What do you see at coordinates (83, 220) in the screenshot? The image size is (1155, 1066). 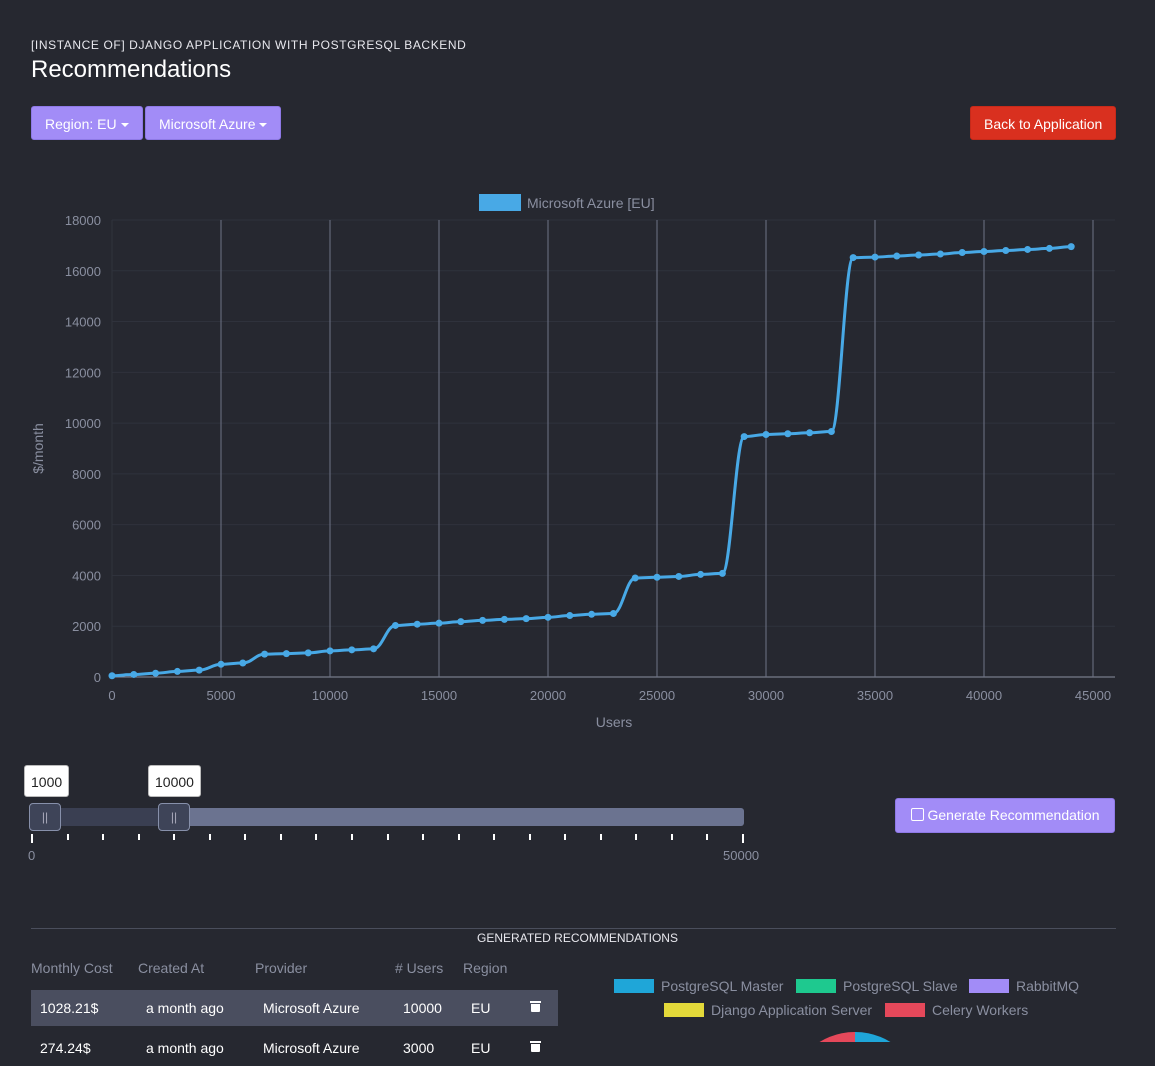 I see `y-tick-label: 18000` at bounding box center [83, 220].